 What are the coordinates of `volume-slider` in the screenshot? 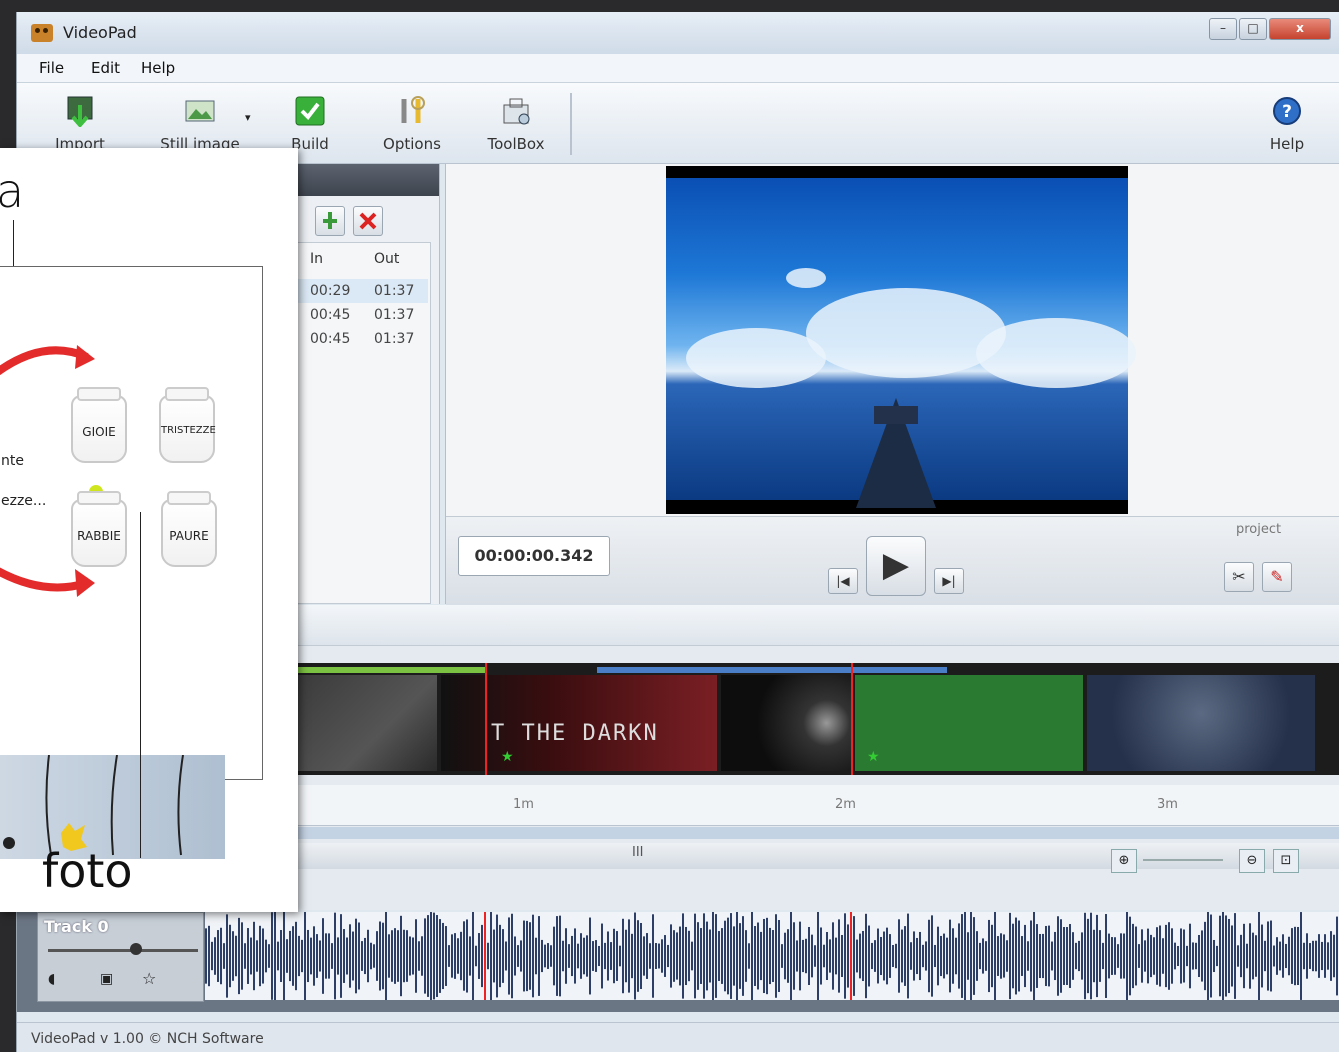 It's located at (123, 950).